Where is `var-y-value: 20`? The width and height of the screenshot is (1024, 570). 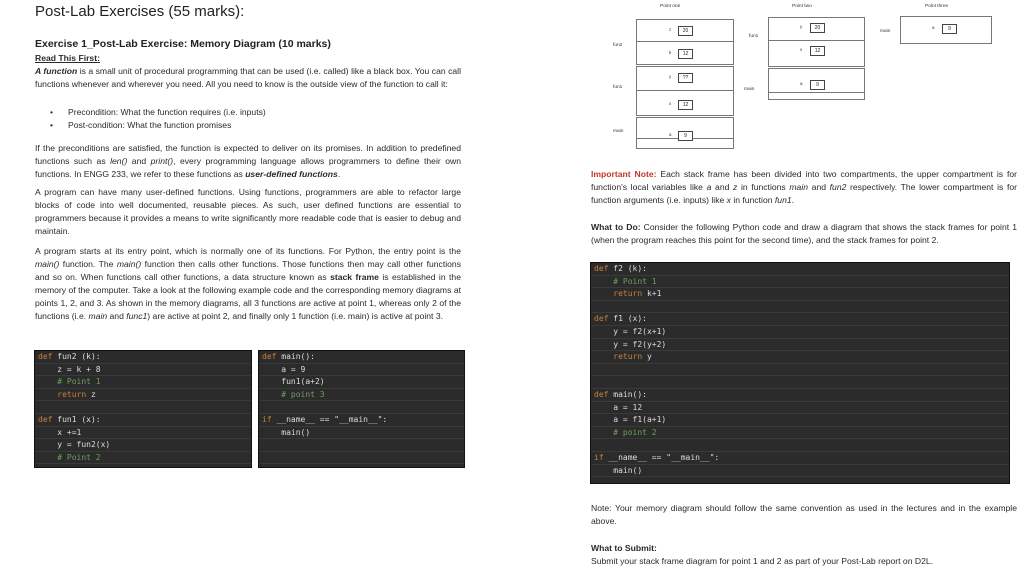 var-y-value: 20 is located at coordinates (817, 28).